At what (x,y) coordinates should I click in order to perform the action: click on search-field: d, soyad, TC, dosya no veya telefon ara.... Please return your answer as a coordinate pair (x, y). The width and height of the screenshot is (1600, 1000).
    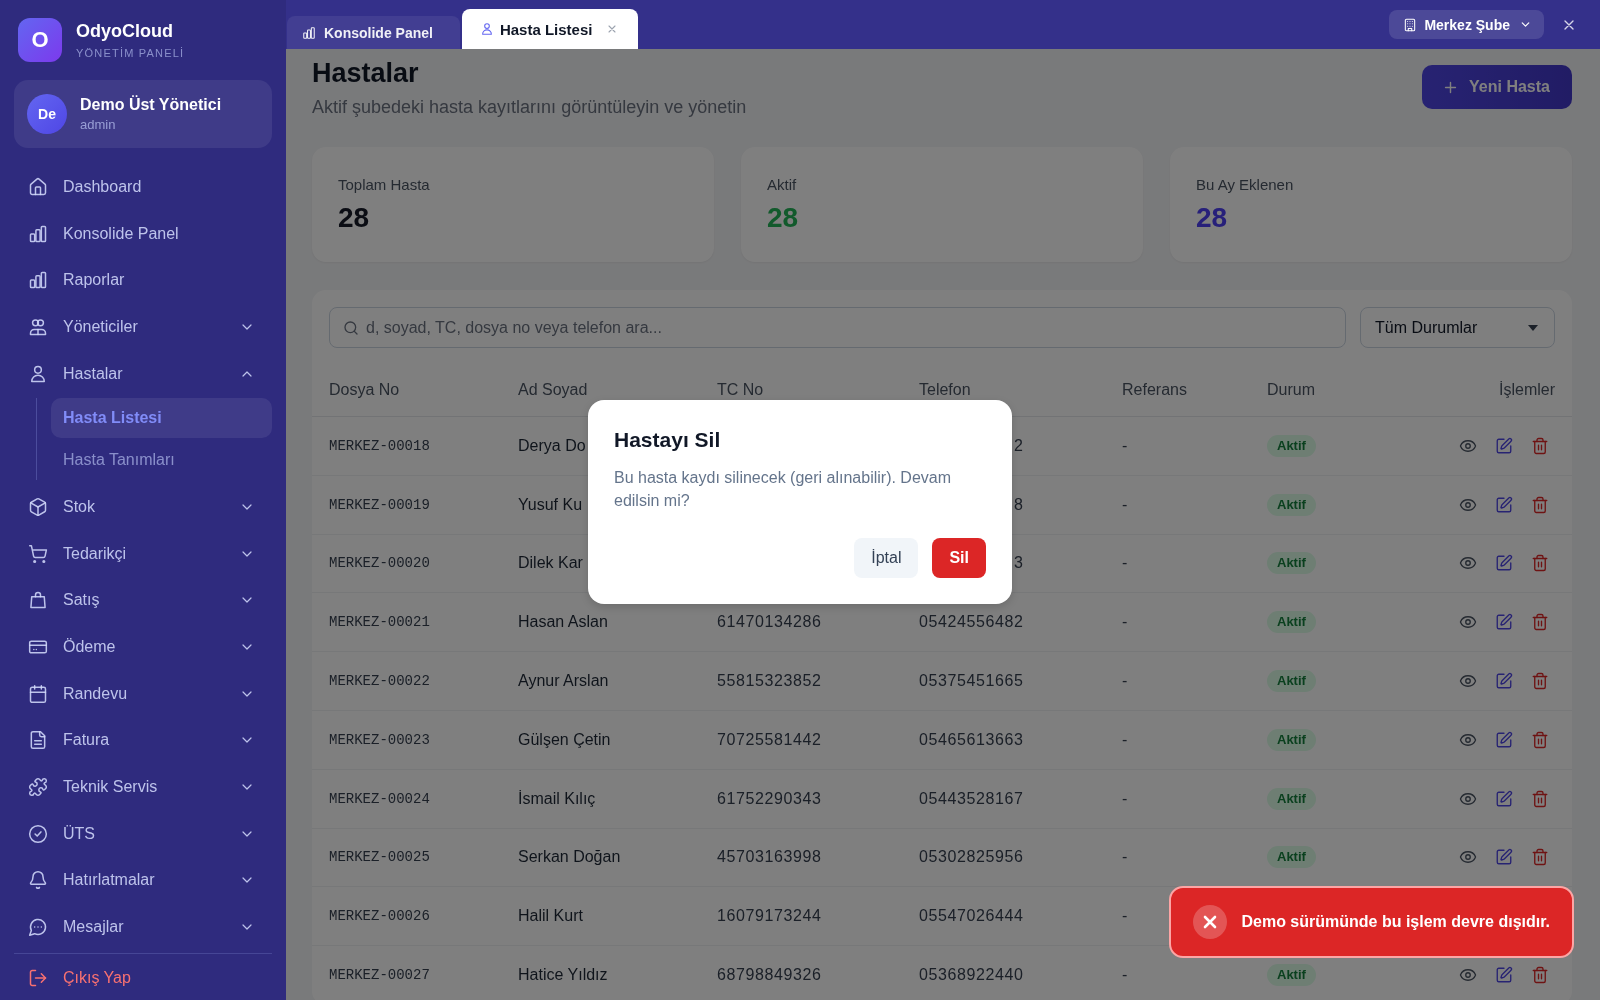
    Looking at the image, I should click on (837, 327).